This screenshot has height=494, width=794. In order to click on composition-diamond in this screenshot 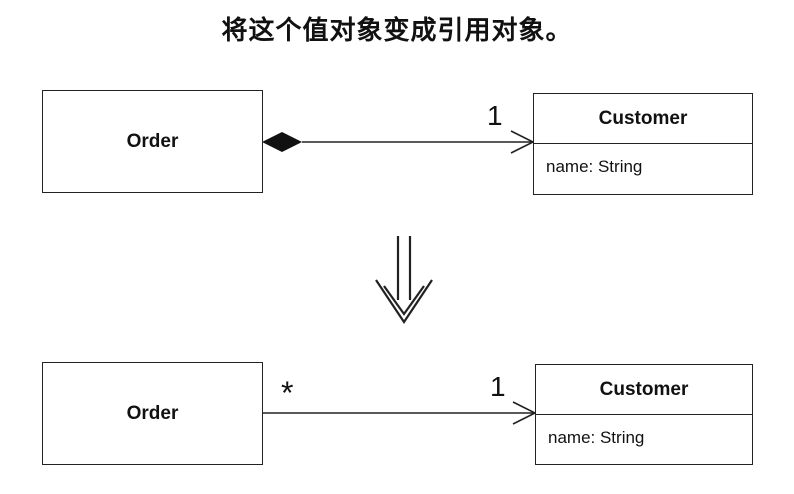, I will do `click(282, 142)`.